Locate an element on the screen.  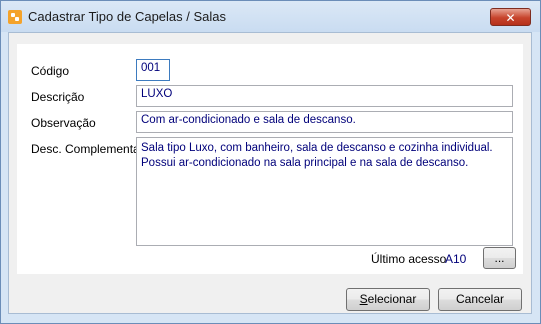
close-icon: ✕ is located at coordinates (510, 17).